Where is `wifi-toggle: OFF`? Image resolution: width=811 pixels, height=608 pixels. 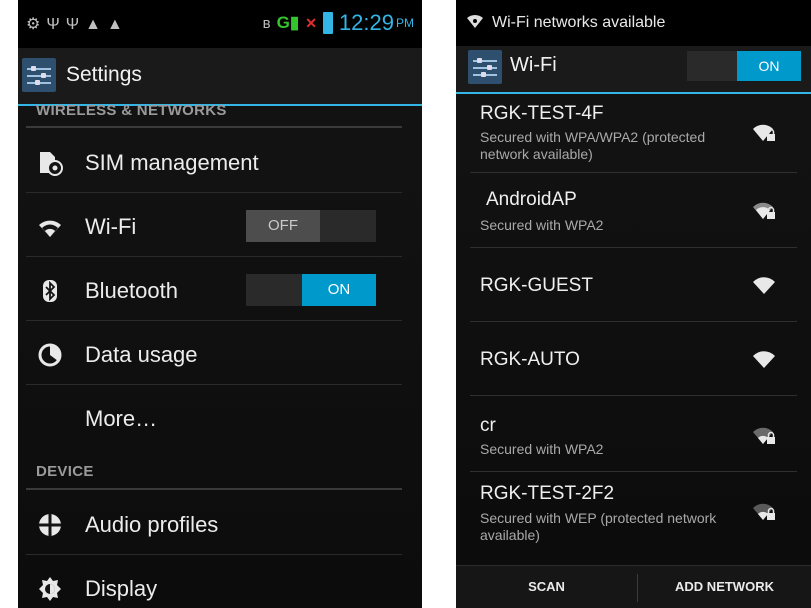
wifi-toggle: OFF is located at coordinates (311, 226).